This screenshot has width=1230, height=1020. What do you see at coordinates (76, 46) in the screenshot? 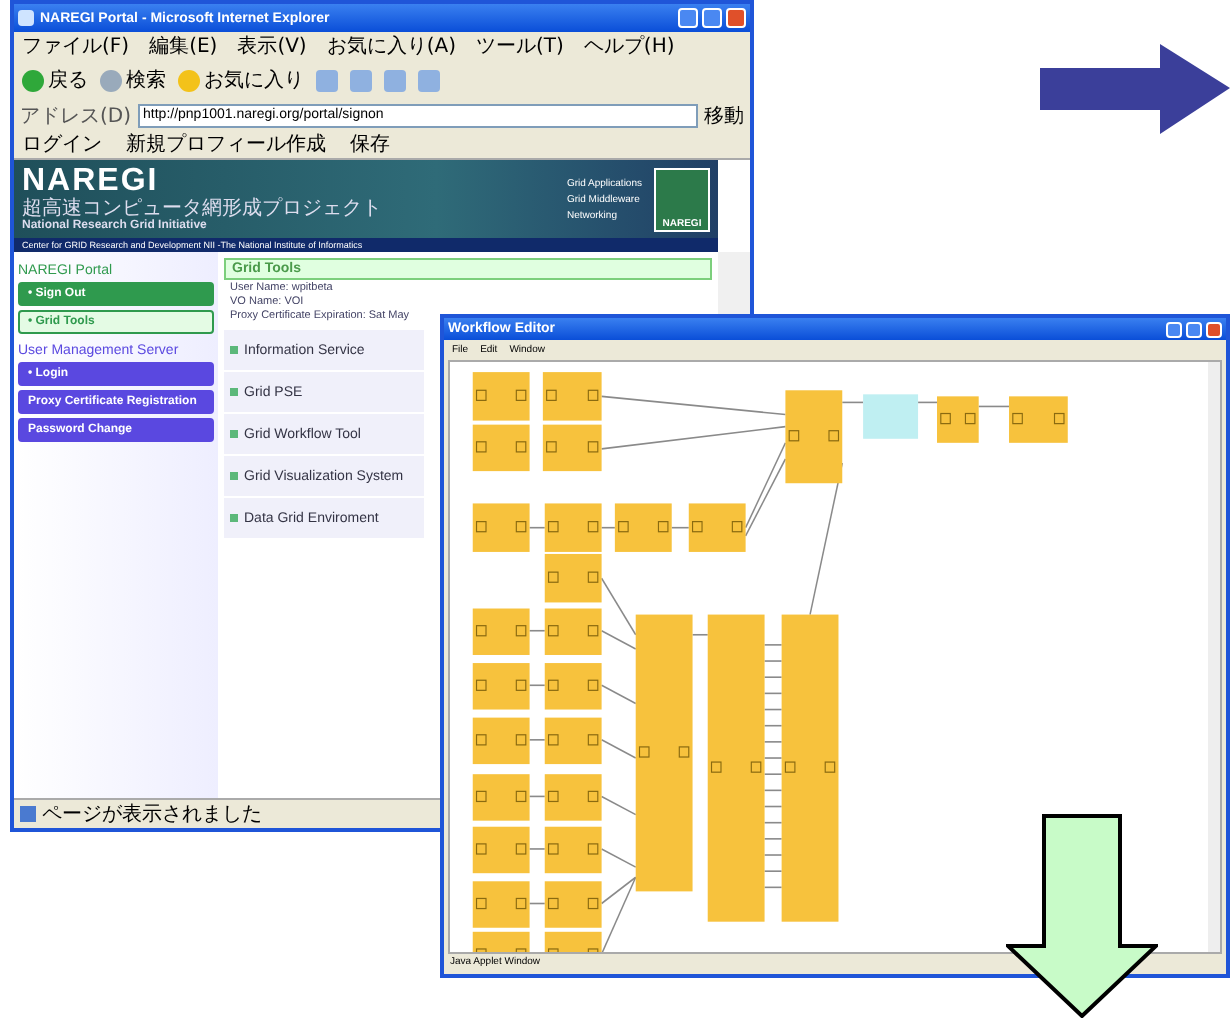
I see `menu-item: ファイル(F)` at bounding box center [76, 46].